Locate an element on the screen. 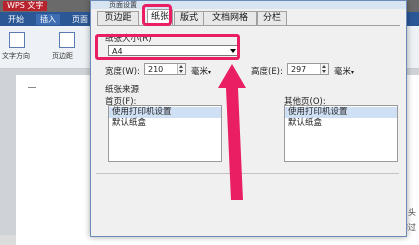  width-input: 210 is located at coordinates (165, 69).